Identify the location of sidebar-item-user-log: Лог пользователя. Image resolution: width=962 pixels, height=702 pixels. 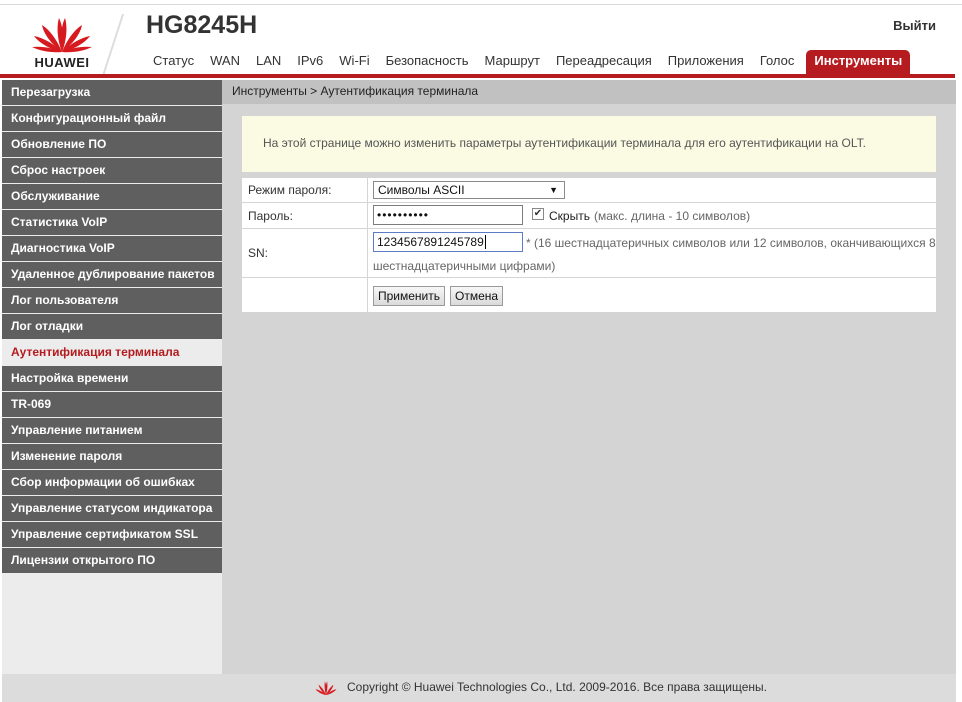
(112, 300).